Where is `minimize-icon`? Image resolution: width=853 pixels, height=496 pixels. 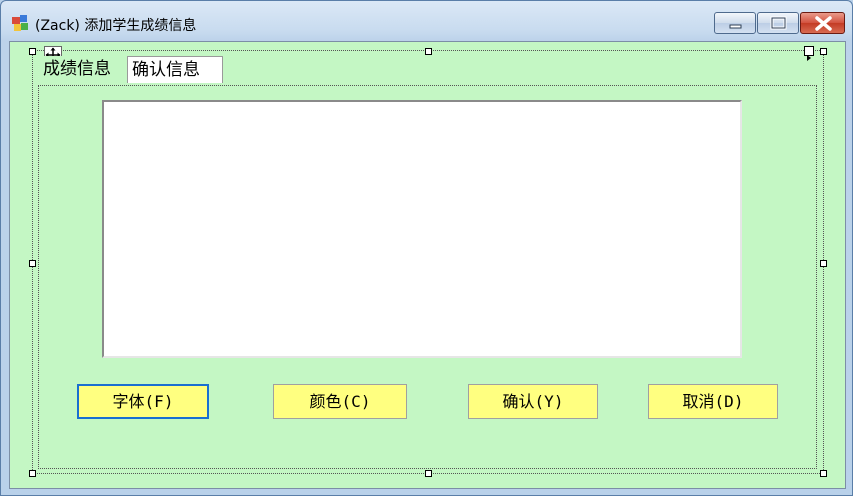 minimize-icon is located at coordinates (735, 26).